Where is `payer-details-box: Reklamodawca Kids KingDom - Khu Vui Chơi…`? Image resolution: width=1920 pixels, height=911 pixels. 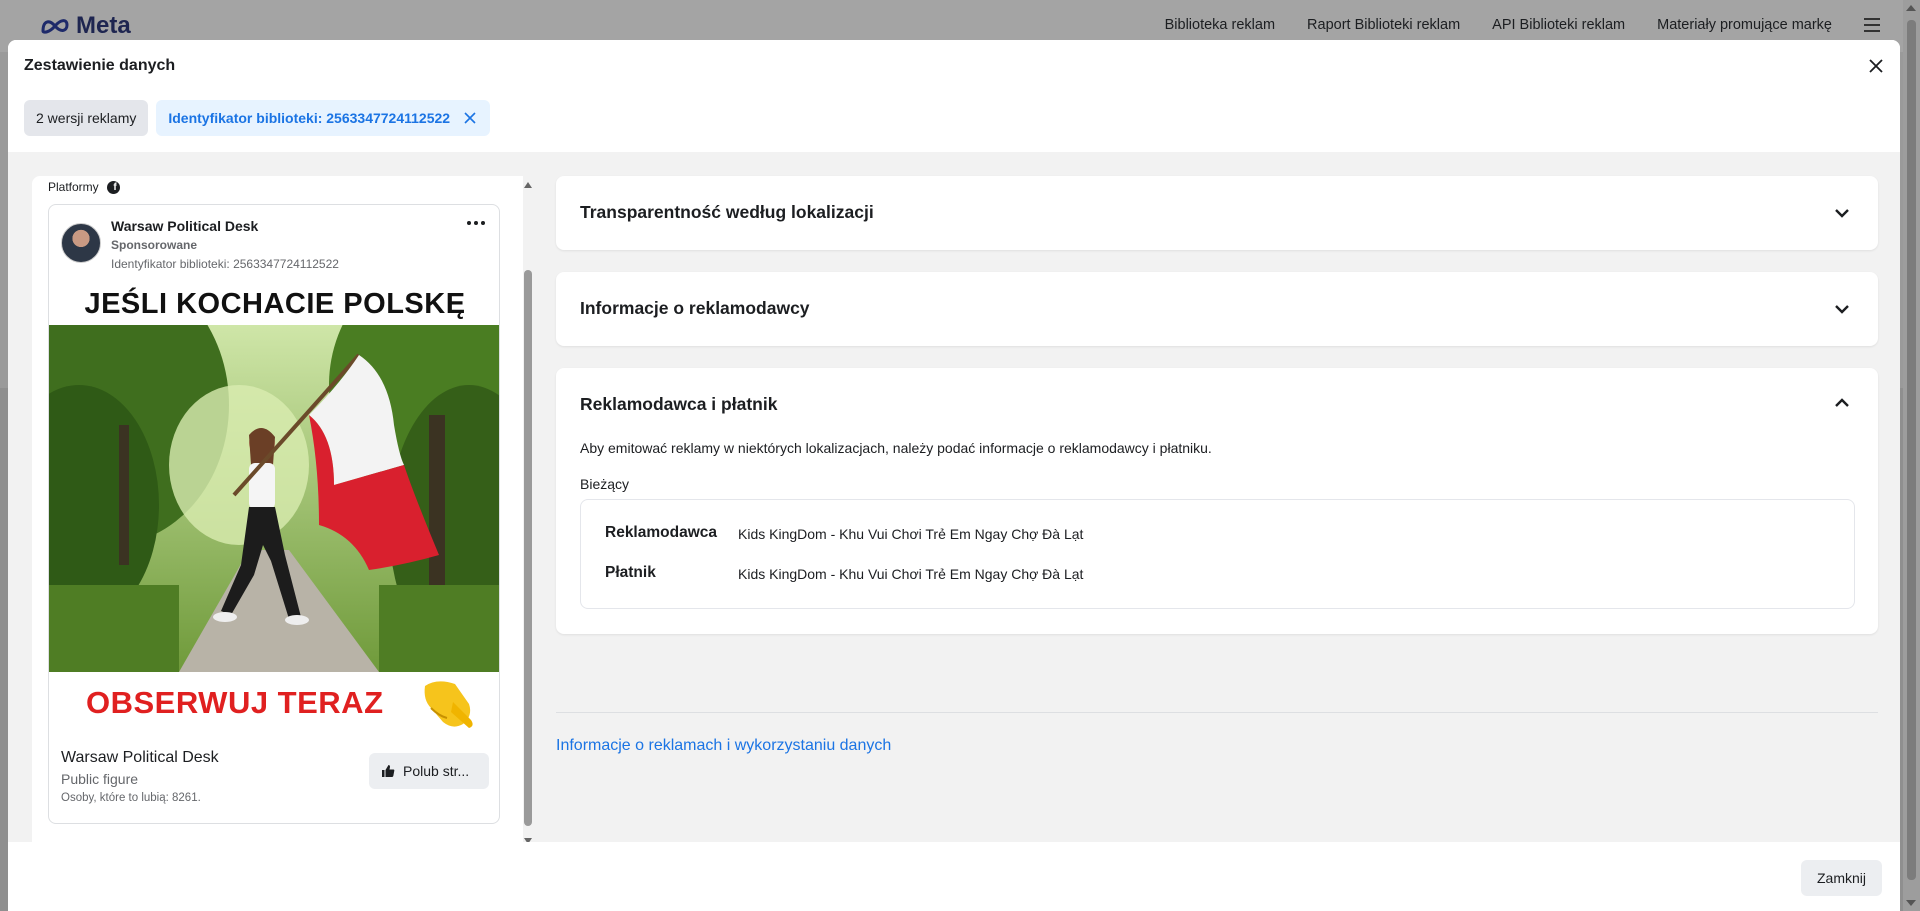
payer-details-box: Reklamodawca Kids KingDom - Khu Vui Chơi… is located at coordinates (1217, 554).